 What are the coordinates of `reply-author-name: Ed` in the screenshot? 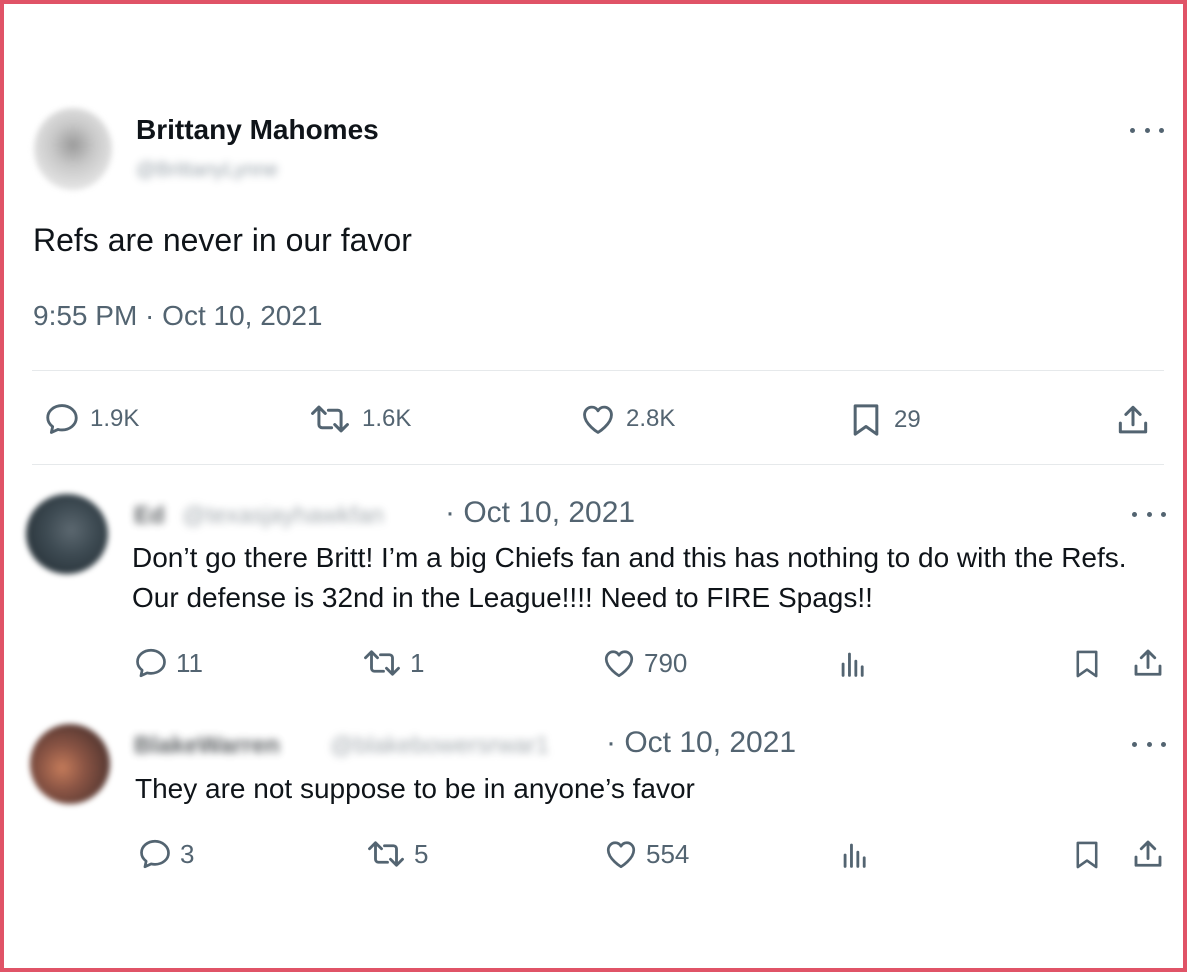 It's located at (149, 516).